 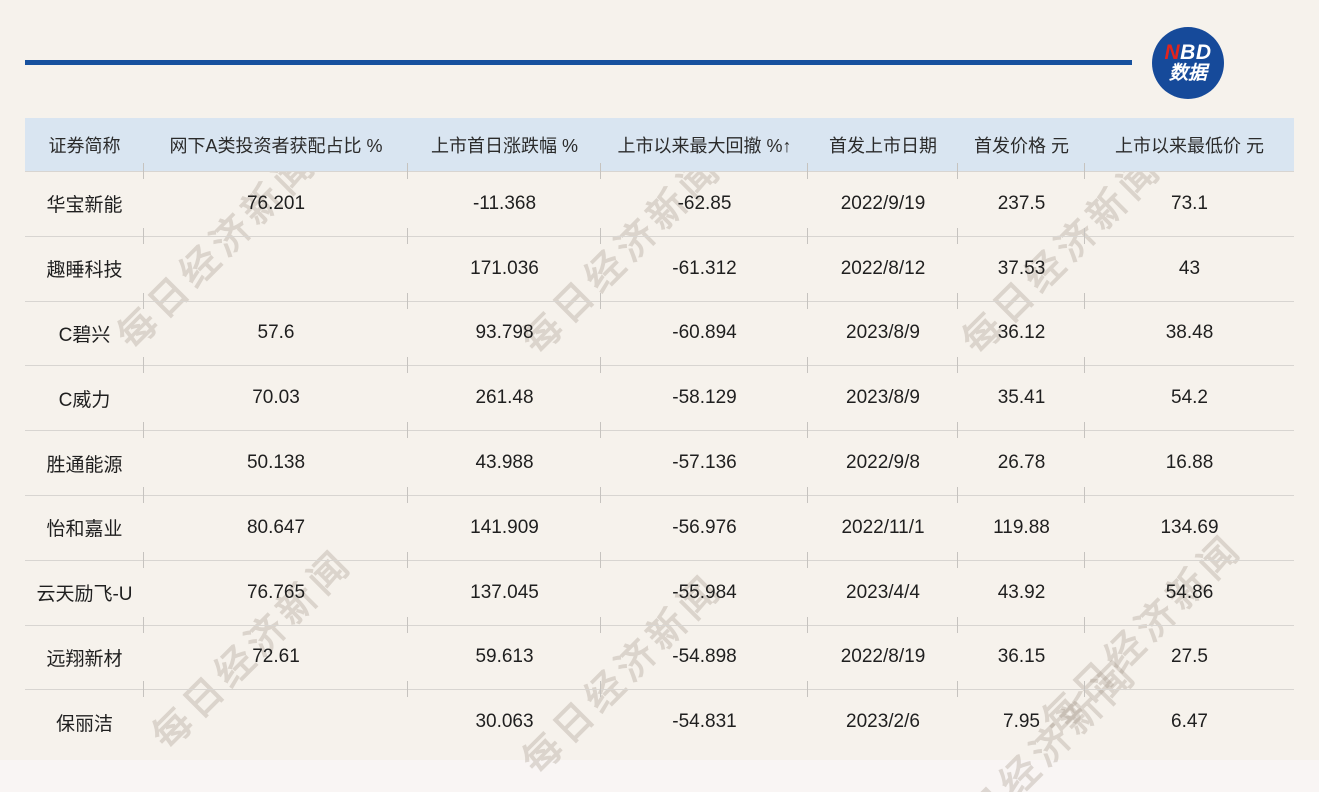 I want to click on value-cell: 2022/11/1, so click(x=882, y=532).